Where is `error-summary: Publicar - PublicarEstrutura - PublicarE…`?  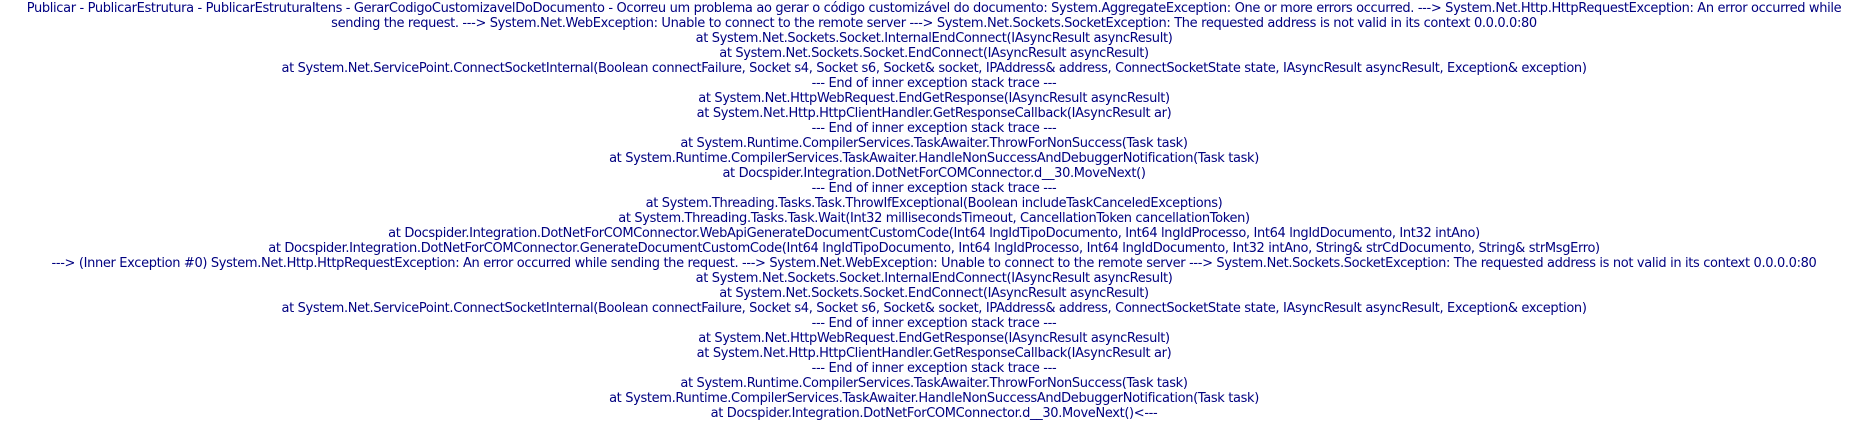
error-summary: Publicar - PublicarEstrutura - PublicarE… is located at coordinates (934, 16).